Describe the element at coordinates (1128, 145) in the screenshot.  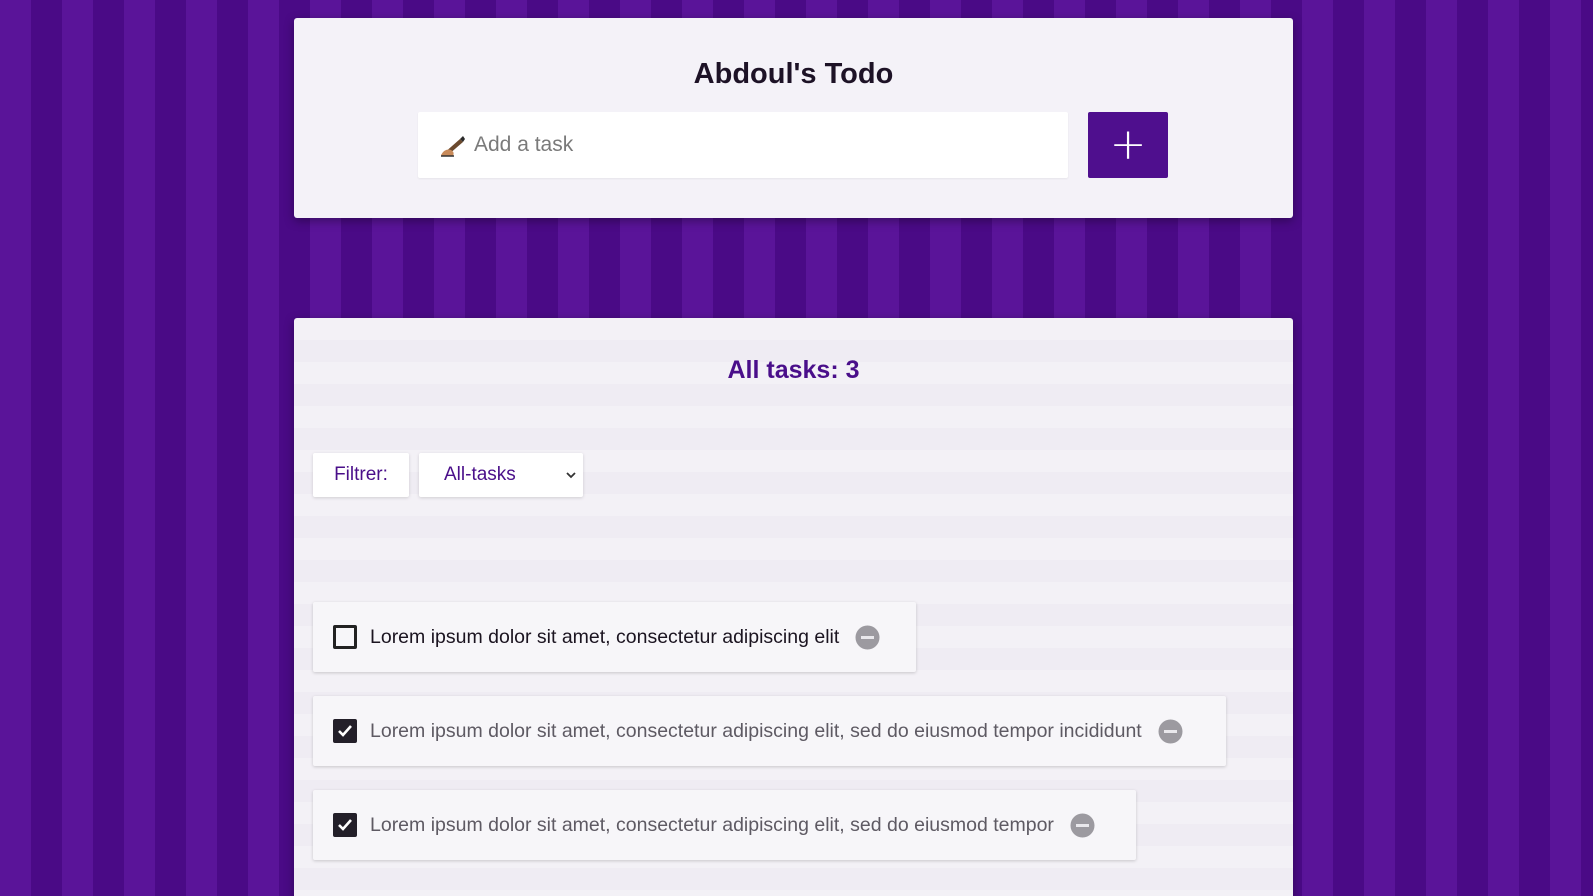
I see `add-task-button: +` at that location.